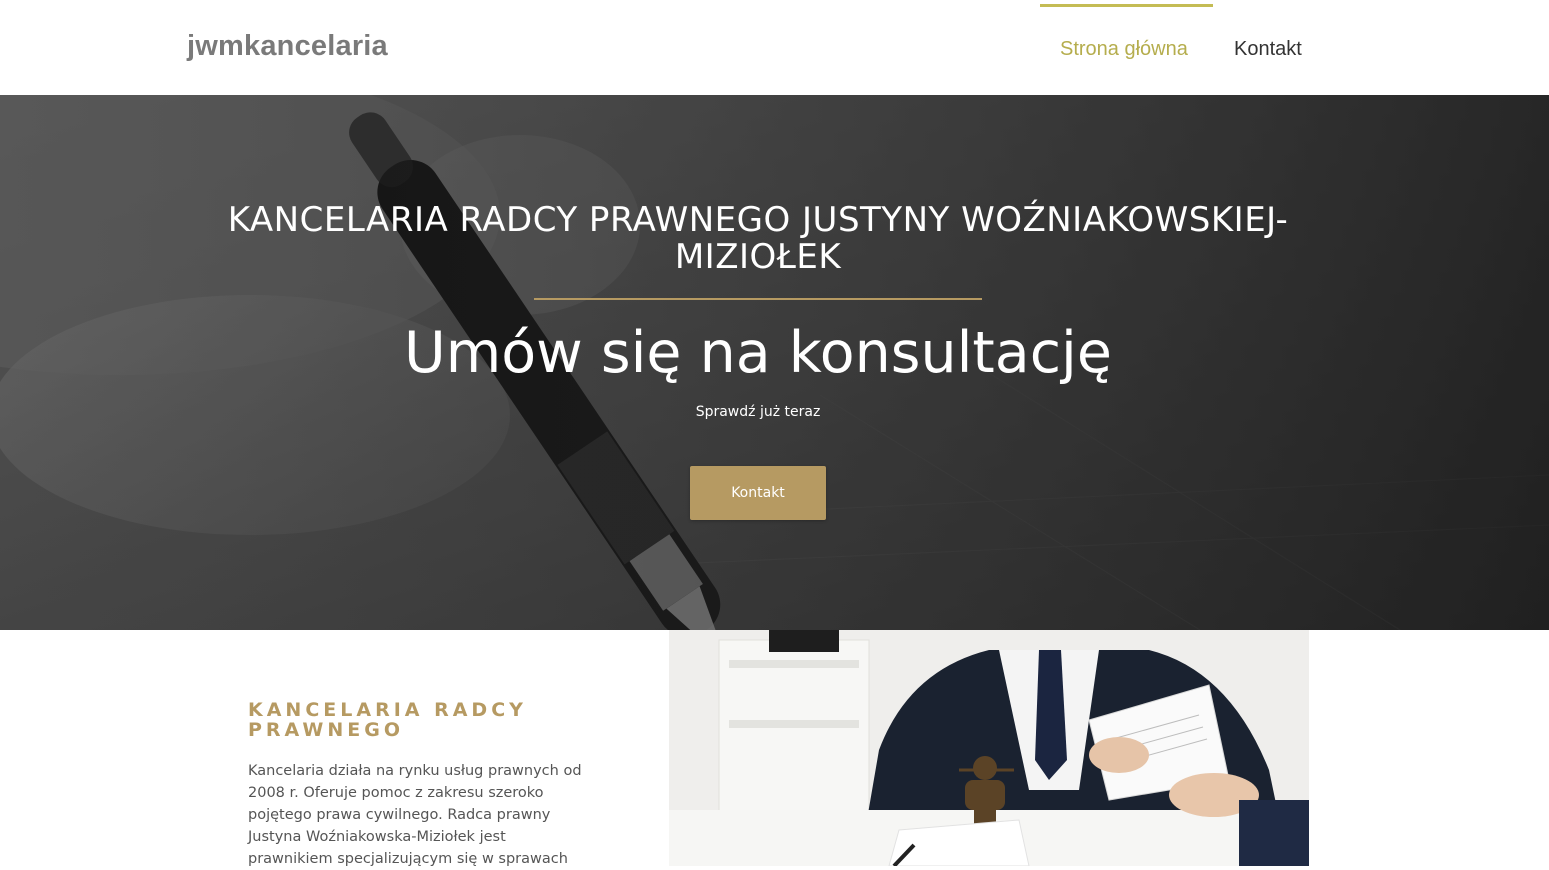 This screenshot has height=870, width=1549. I want to click on site-logo: jwmkancelaria, so click(287, 46).